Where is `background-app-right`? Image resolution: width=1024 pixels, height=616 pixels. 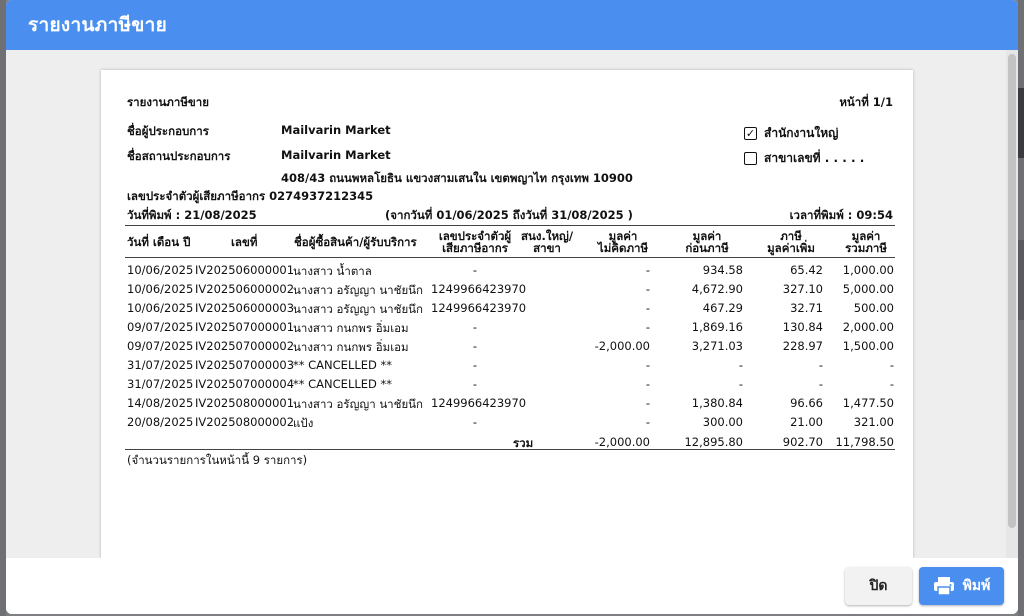 background-app-right is located at coordinates (1021, 308).